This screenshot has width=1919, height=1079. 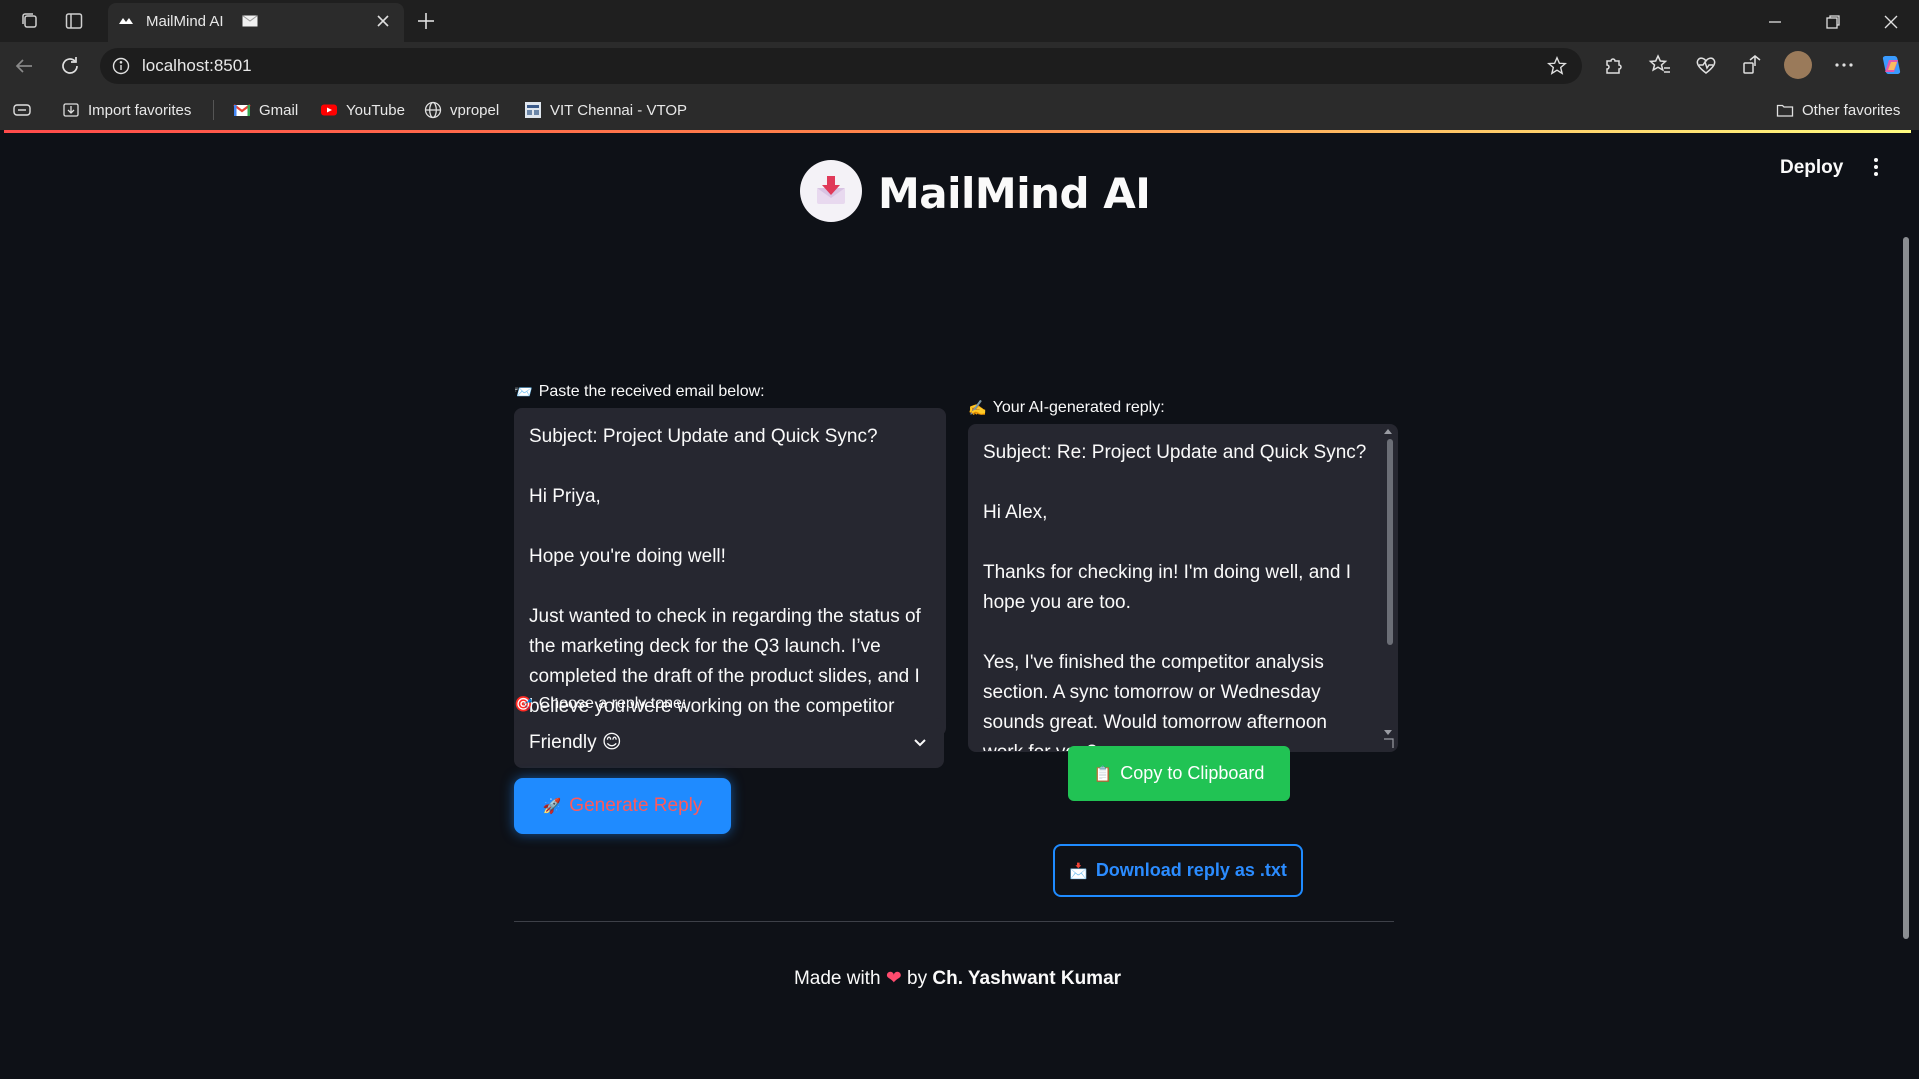 What do you see at coordinates (1906, 588) in the screenshot?
I see `page-scrollbar-thumb` at bounding box center [1906, 588].